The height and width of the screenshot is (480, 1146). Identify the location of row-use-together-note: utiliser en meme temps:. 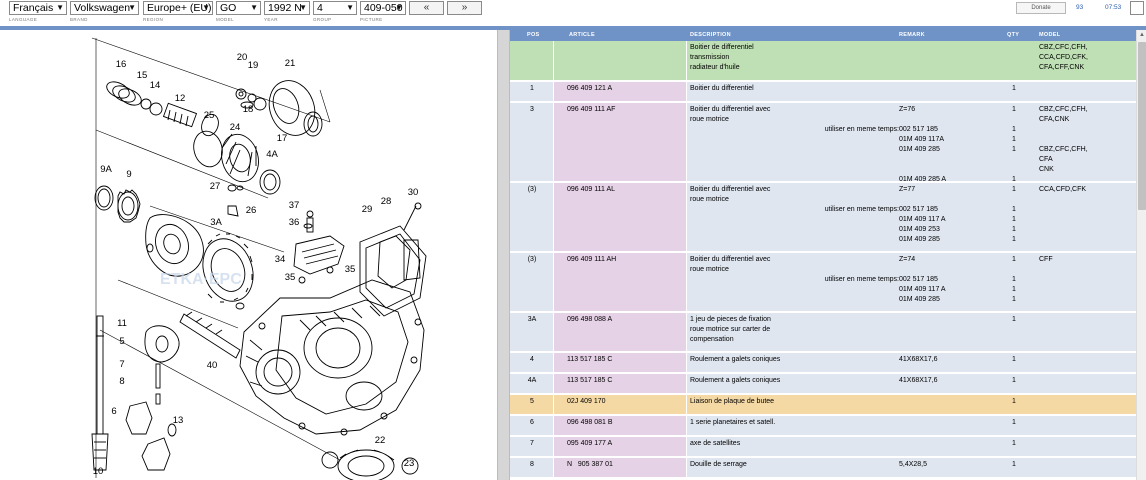
(861, 129).